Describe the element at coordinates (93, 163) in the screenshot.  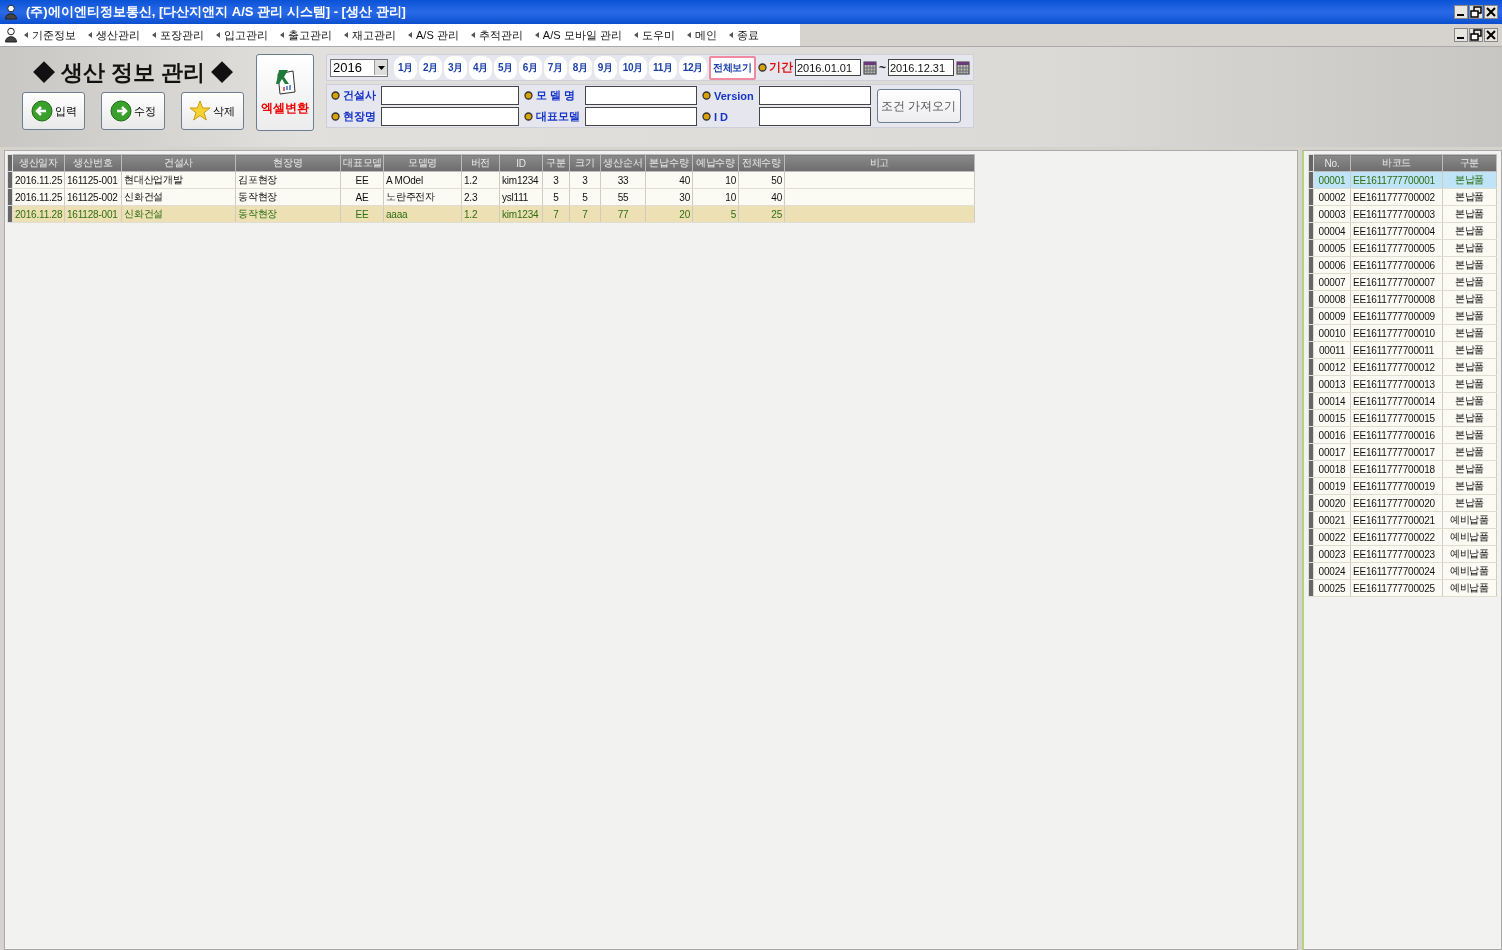
I see `column-header: 생산번호` at that location.